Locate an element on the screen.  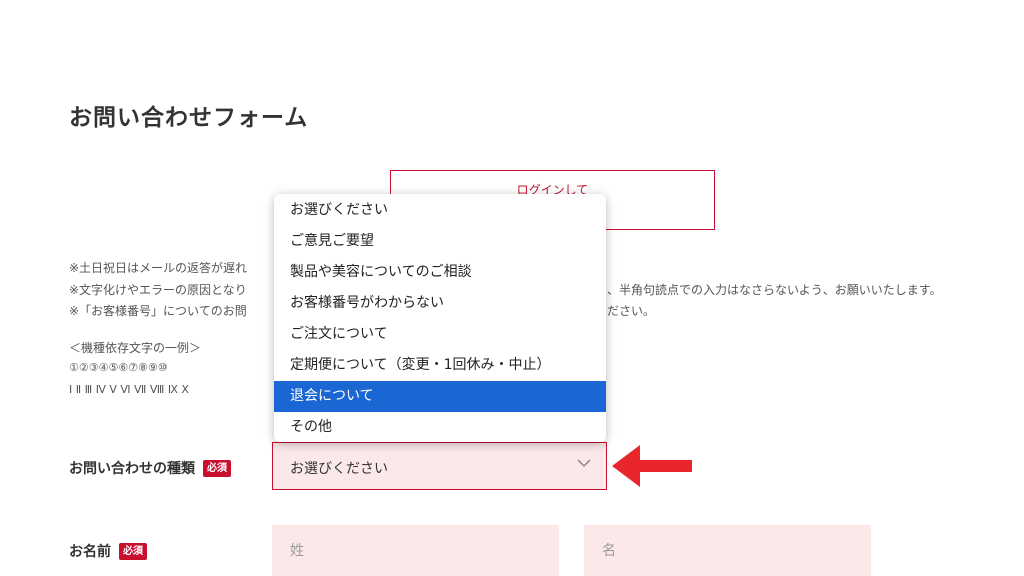
machine-chars-roman: Ⅰ Ⅱ Ⅲ Ⅳ Ⅴ Ⅵ Ⅶ Ⅷ Ⅸ Ⅹ is located at coordinates (129, 389).